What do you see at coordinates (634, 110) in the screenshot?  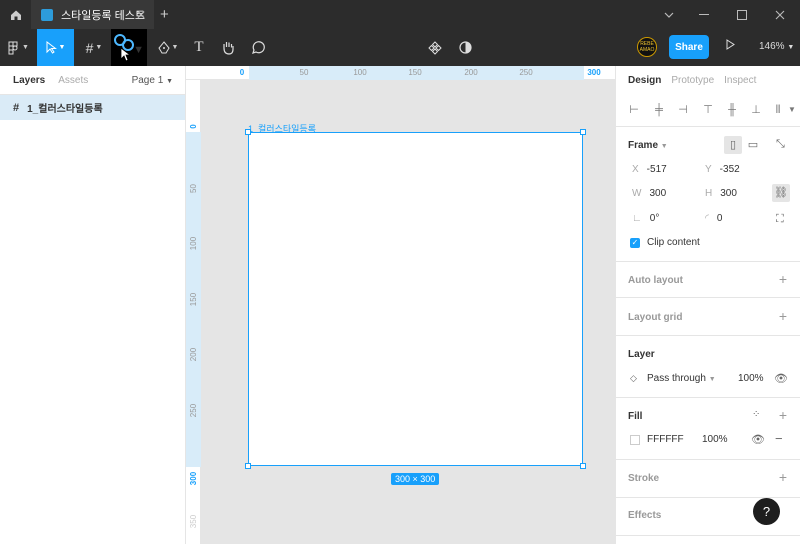 I see `align-left-icon: ⊢` at bounding box center [634, 110].